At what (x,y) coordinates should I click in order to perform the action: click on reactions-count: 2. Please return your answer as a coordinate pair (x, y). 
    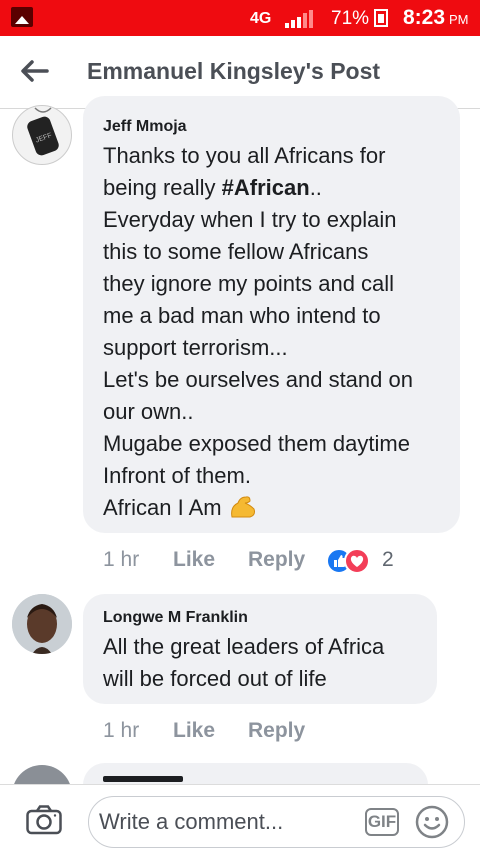
    Looking at the image, I should click on (388, 559).